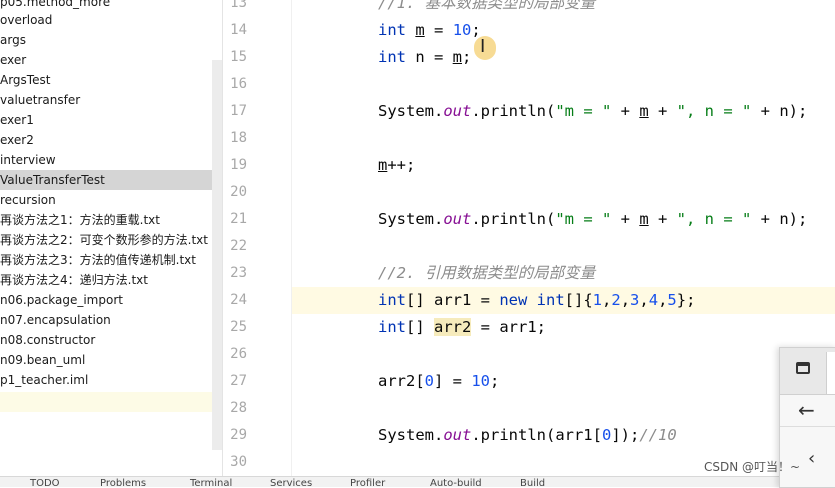  Describe the element at coordinates (616, 300) in the screenshot. I see `token-number: 2` at that location.